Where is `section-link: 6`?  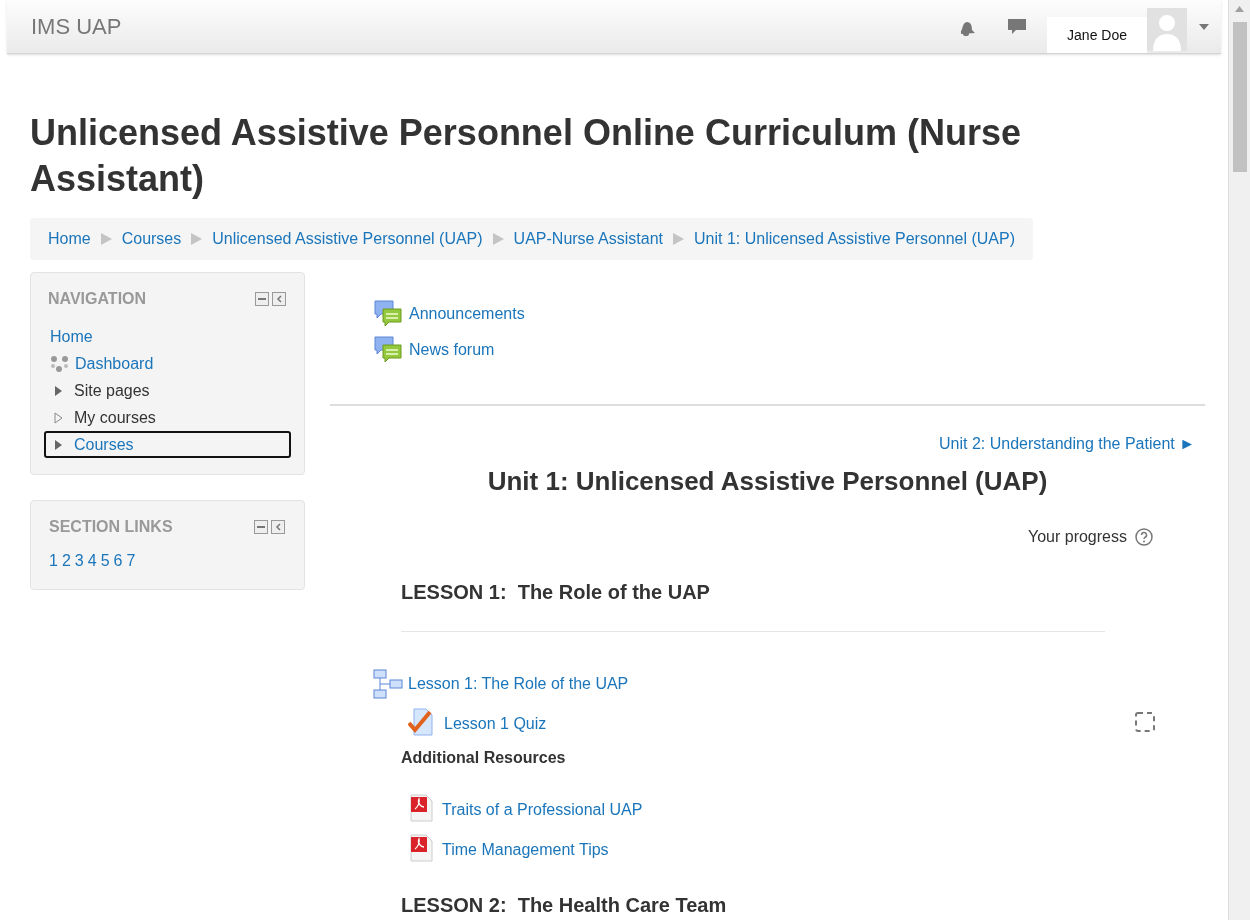
section-link: 6 is located at coordinates (118, 561).